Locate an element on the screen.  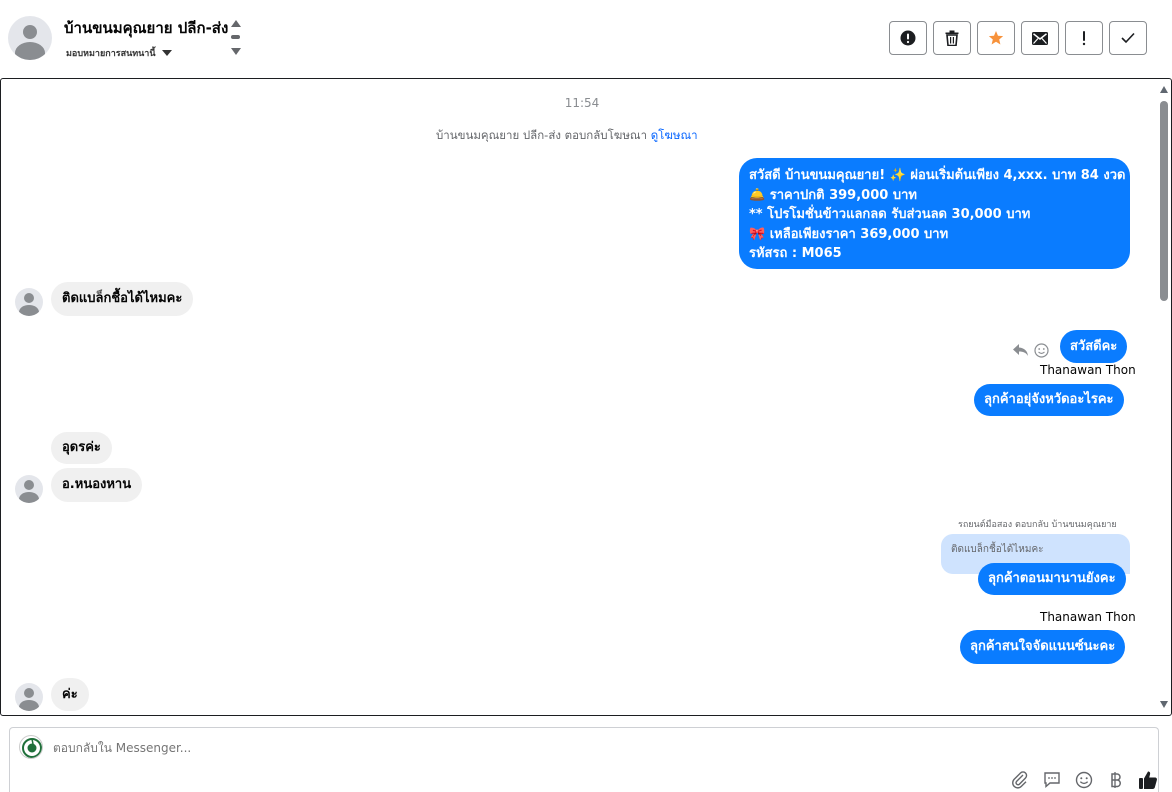
trash-icon is located at coordinates (952, 38).